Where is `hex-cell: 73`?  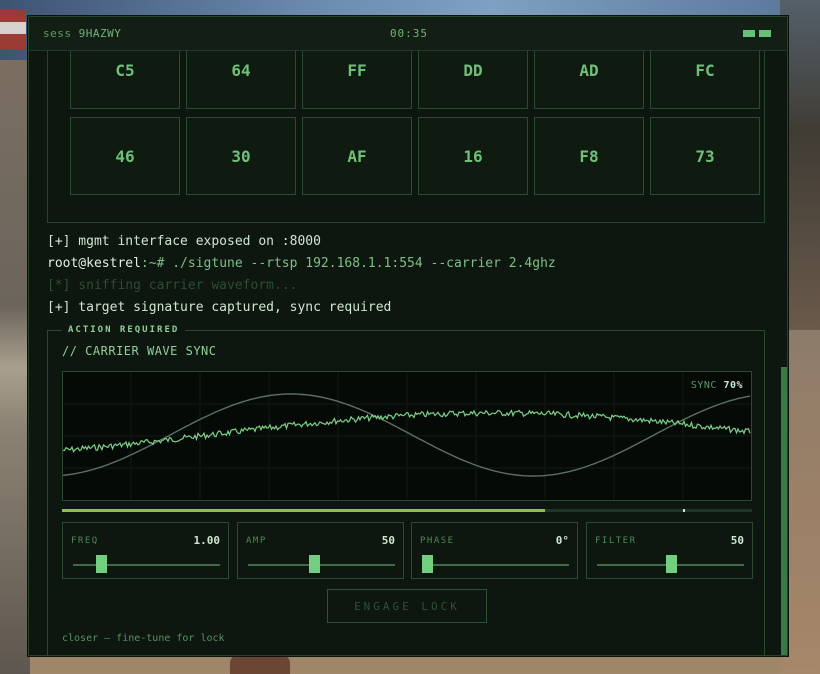
hex-cell: 73 is located at coordinates (705, 156).